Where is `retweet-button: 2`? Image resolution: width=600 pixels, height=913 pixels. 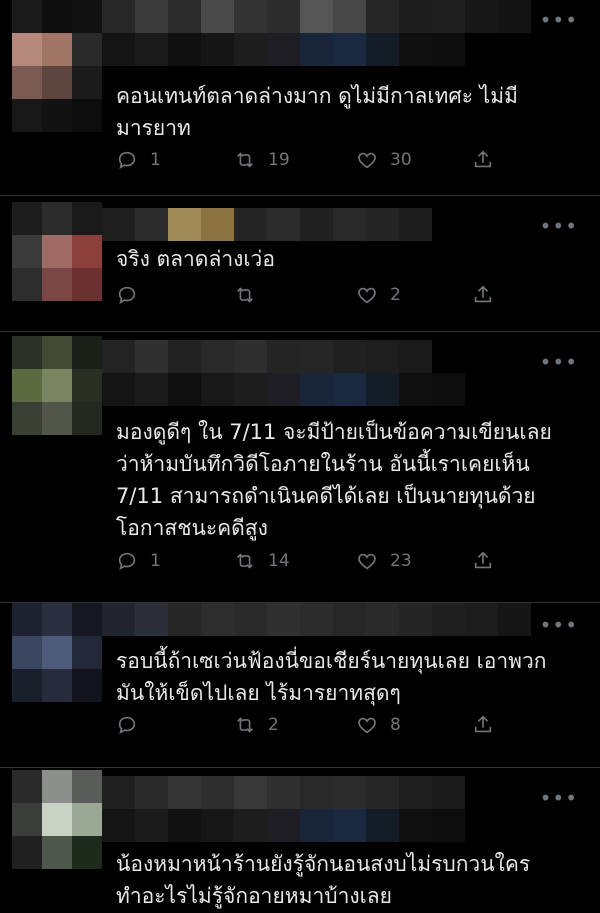
retweet-button: 2 is located at coordinates (256, 725).